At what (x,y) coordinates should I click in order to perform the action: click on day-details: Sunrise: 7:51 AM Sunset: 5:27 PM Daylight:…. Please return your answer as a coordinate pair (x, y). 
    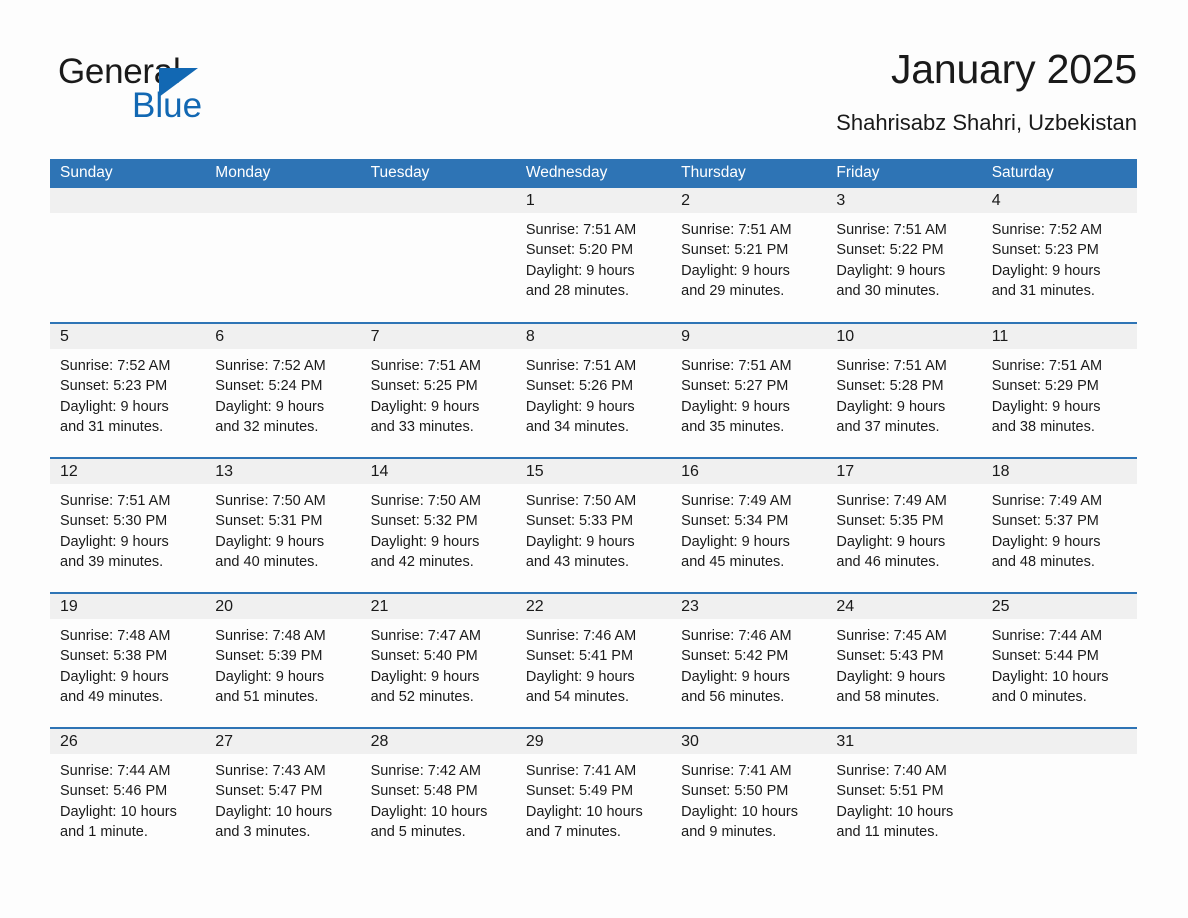
    Looking at the image, I should click on (748, 393).